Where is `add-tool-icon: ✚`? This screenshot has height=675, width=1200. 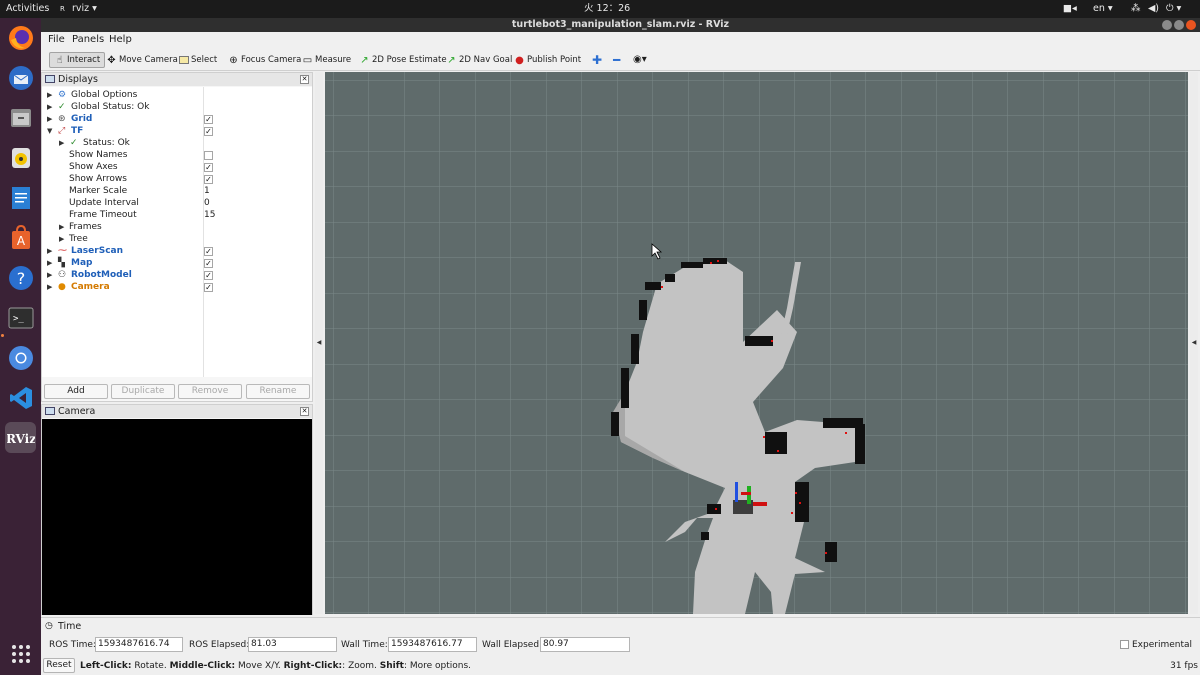
add-tool-icon: ✚ is located at coordinates (597, 60).